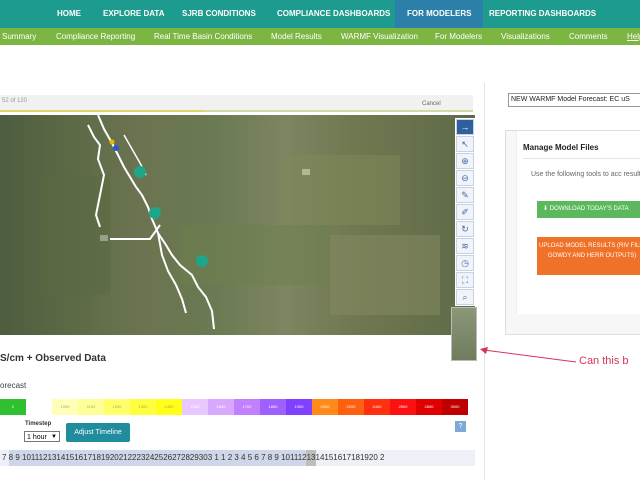 The width and height of the screenshot is (640, 480). I want to click on color-scale-cell: 1900, so click(299, 407).